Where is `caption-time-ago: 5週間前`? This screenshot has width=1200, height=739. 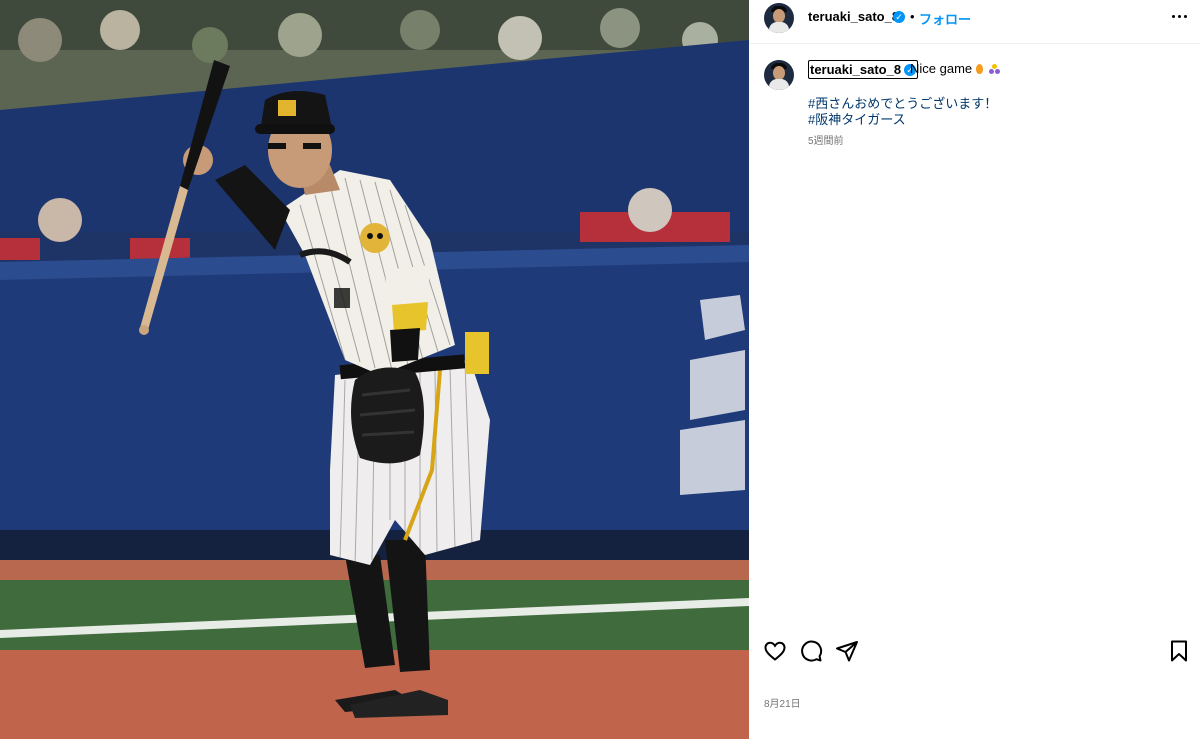 caption-time-ago: 5週間前 is located at coordinates (826, 141).